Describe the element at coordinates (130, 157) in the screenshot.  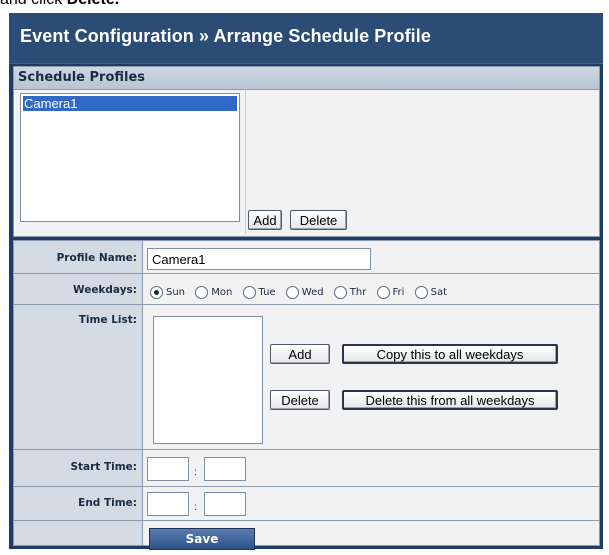
I see `profile-listbox: Camera1` at that location.